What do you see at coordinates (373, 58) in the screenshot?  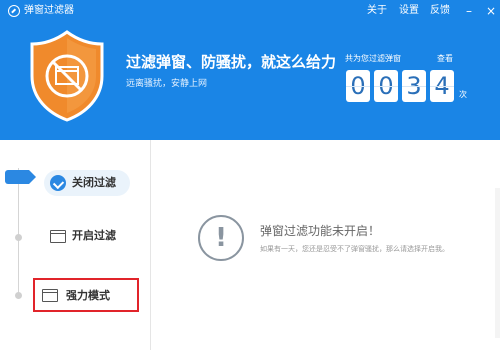 I see `counter-label: 共为您过滤弹窗` at bounding box center [373, 58].